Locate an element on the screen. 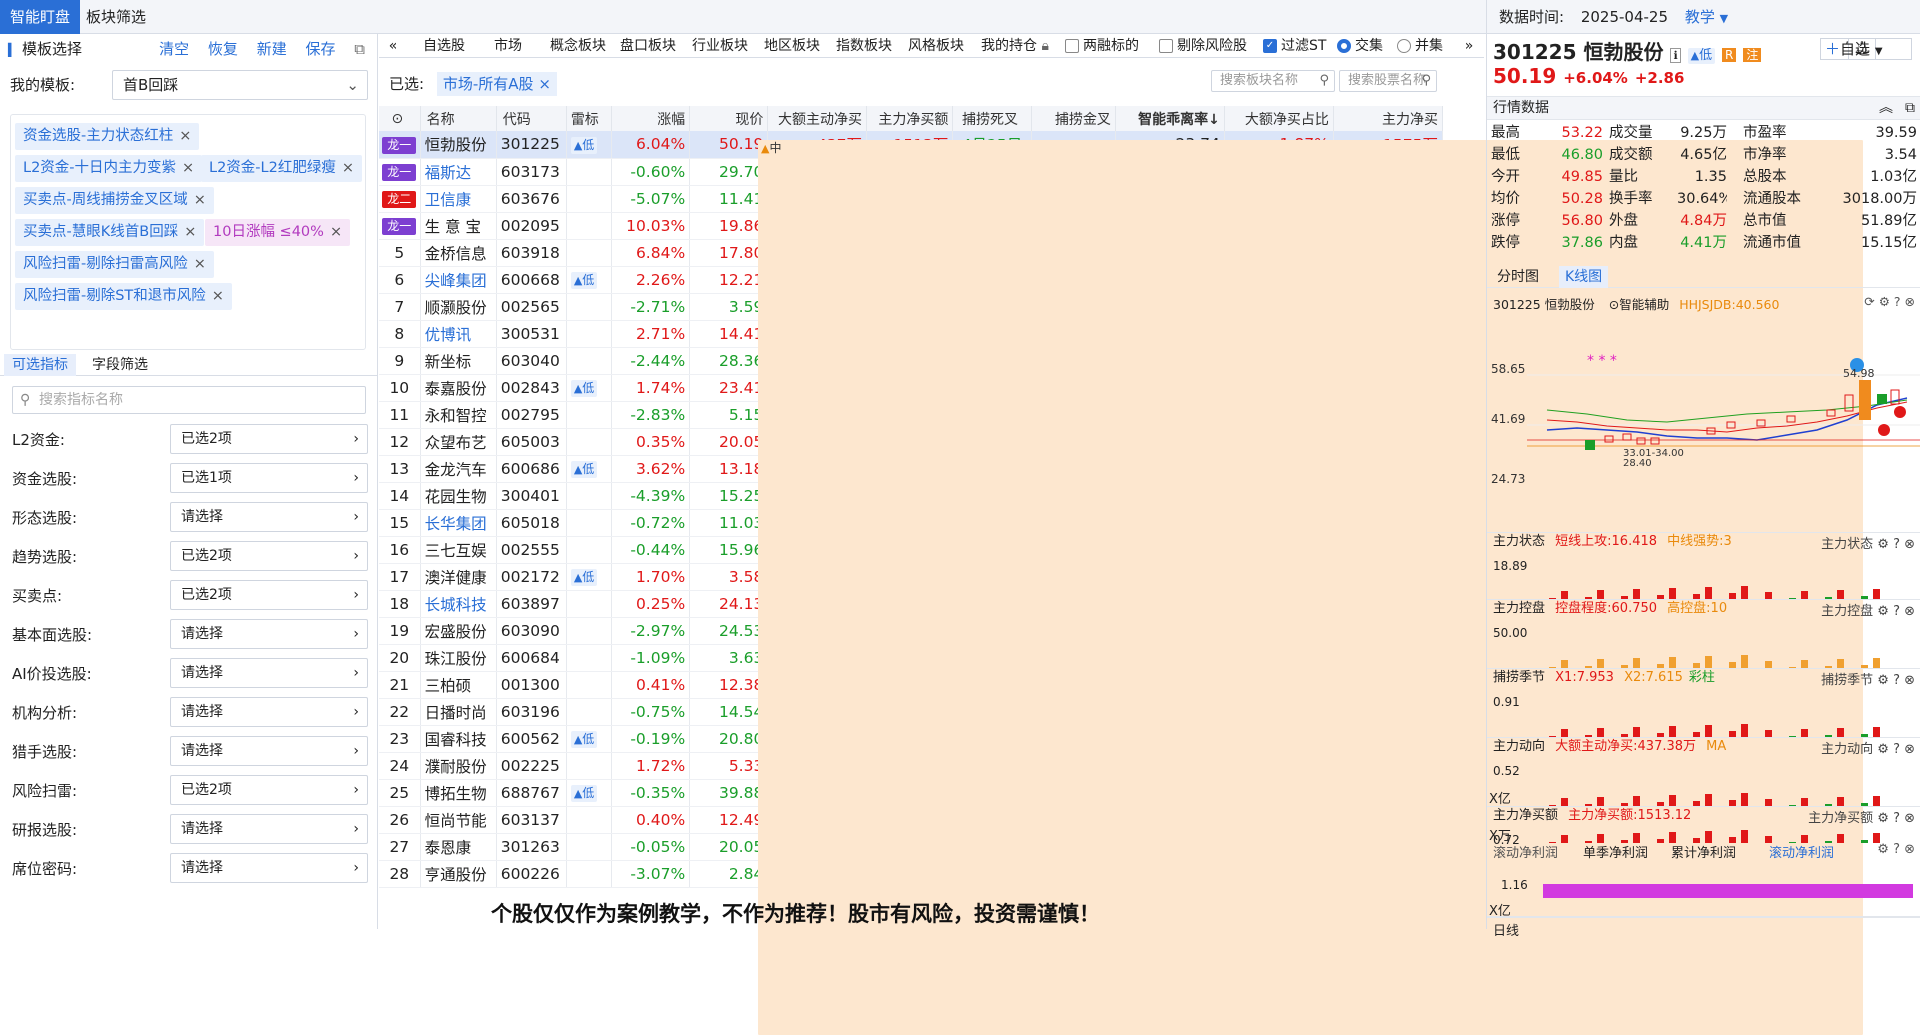  stock-name: 濮耐股份 is located at coordinates (458, 766).